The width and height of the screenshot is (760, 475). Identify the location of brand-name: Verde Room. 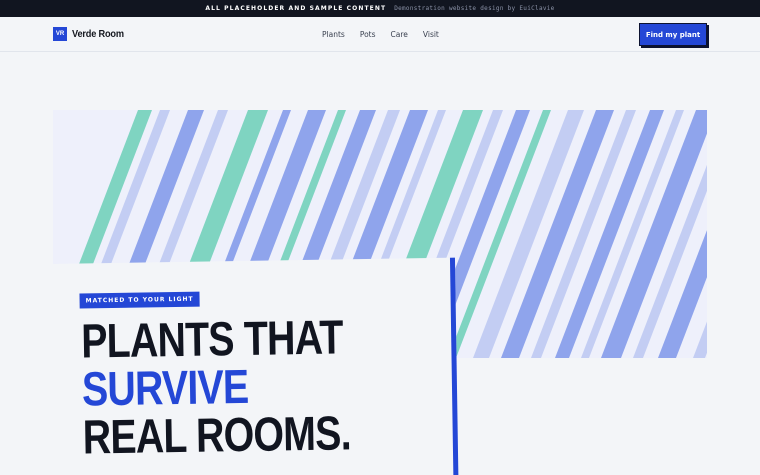
(98, 34).